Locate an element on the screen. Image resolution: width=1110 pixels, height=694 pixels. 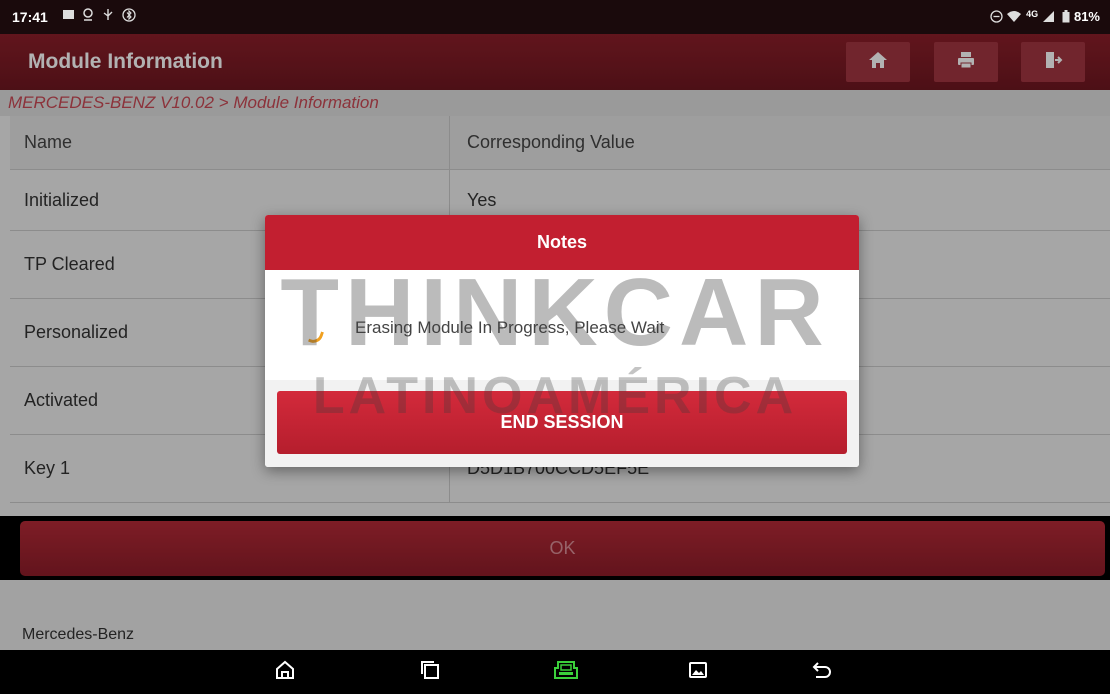
signal-icon is located at coordinates (1048, 18).